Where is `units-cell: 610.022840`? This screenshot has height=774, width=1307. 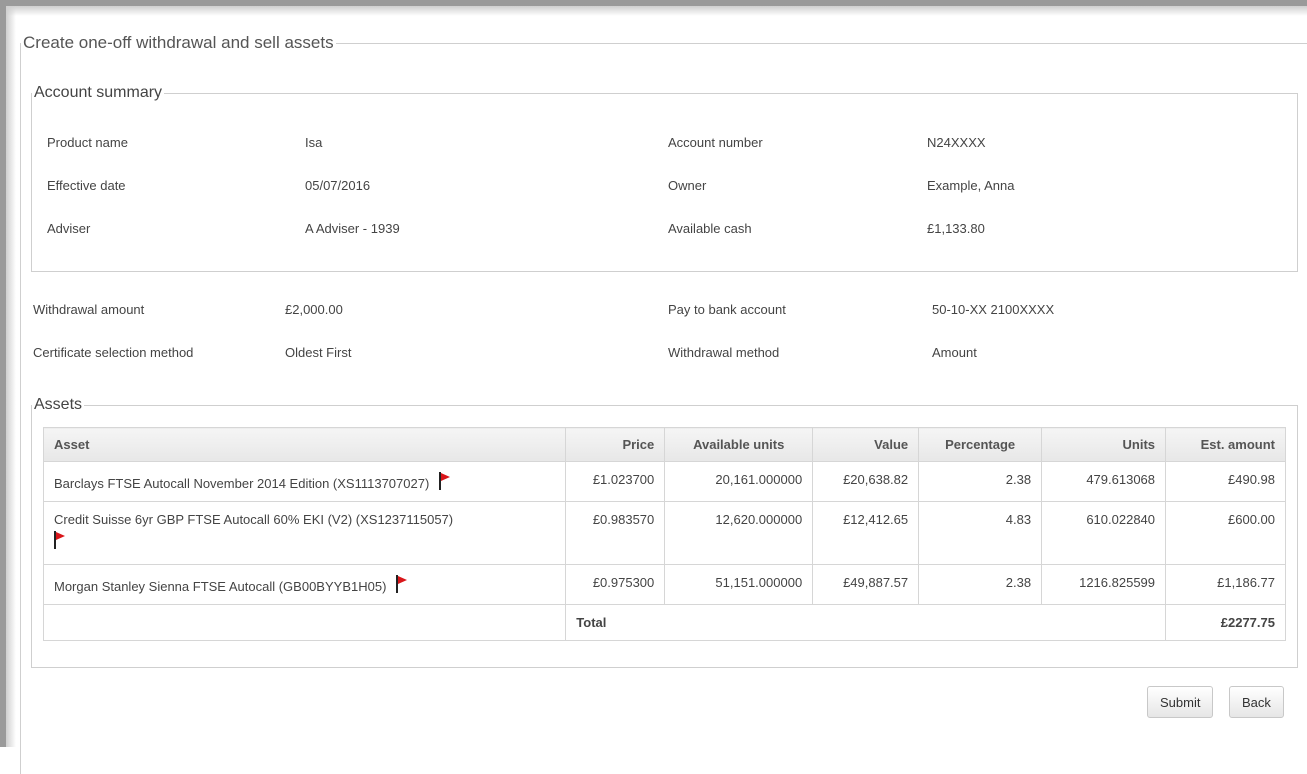
units-cell: 610.022840 is located at coordinates (1104, 533).